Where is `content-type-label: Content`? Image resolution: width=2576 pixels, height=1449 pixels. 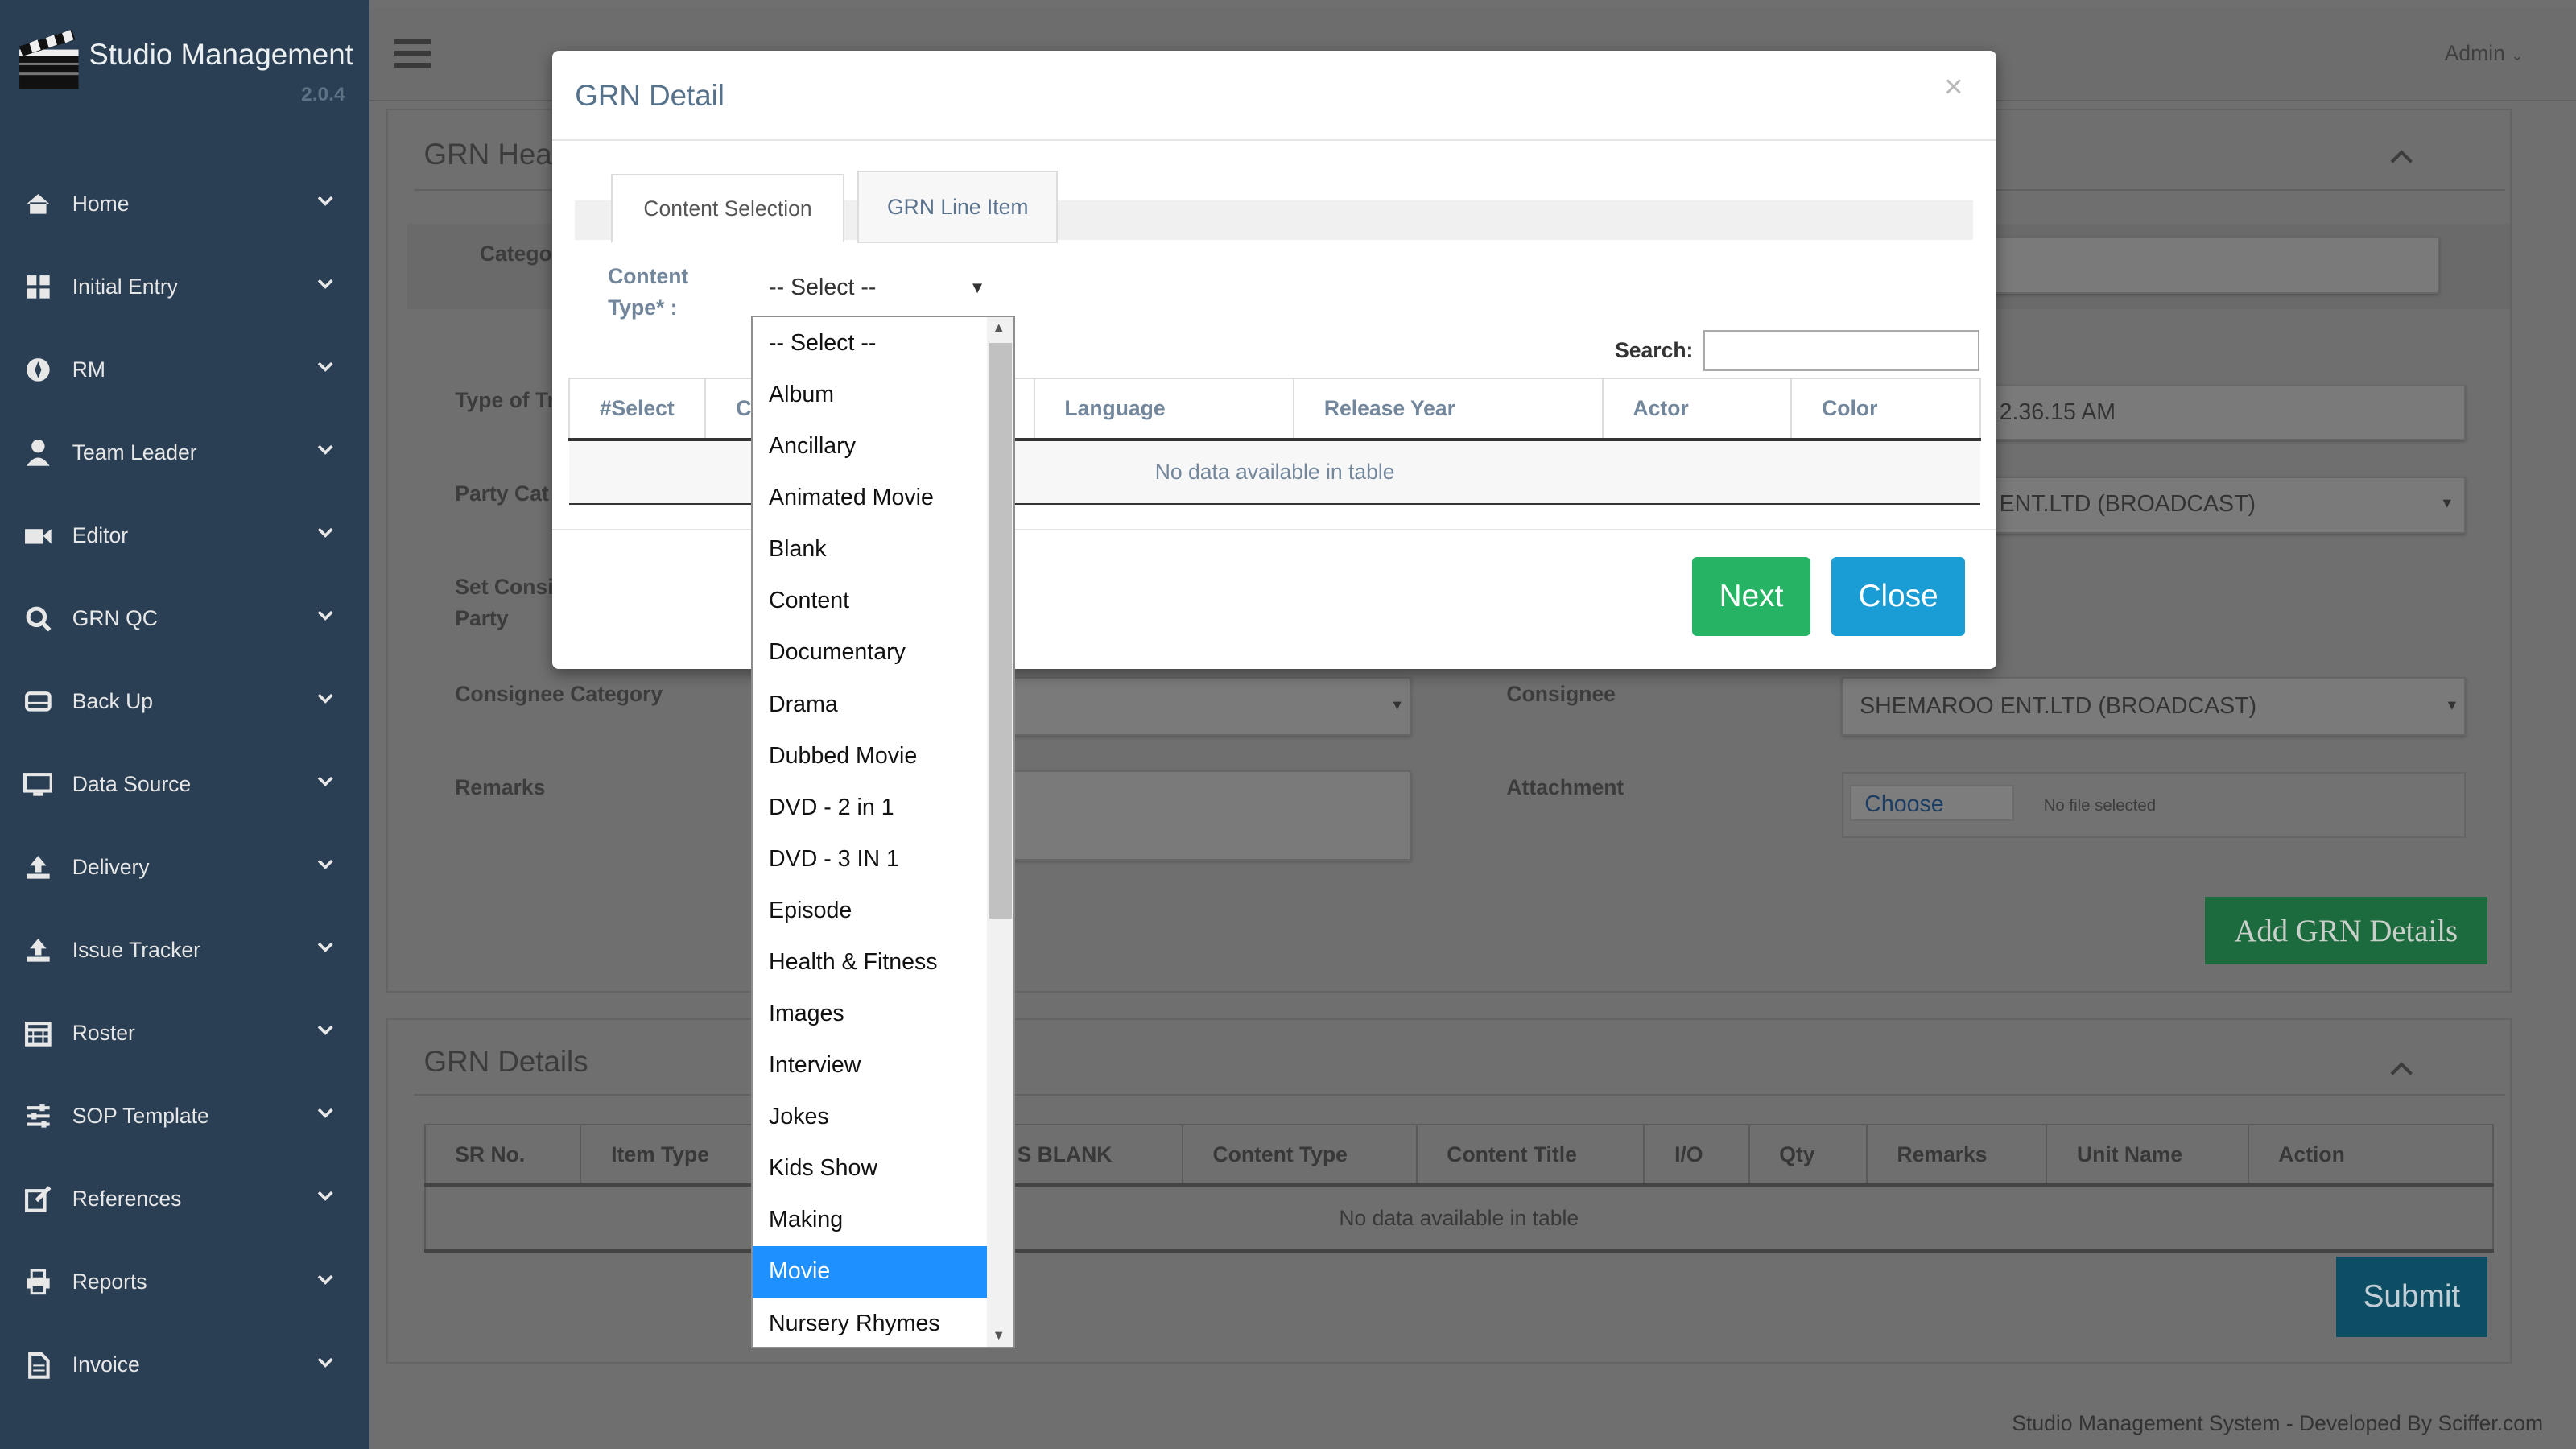 content-type-label: Content is located at coordinates (648, 276).